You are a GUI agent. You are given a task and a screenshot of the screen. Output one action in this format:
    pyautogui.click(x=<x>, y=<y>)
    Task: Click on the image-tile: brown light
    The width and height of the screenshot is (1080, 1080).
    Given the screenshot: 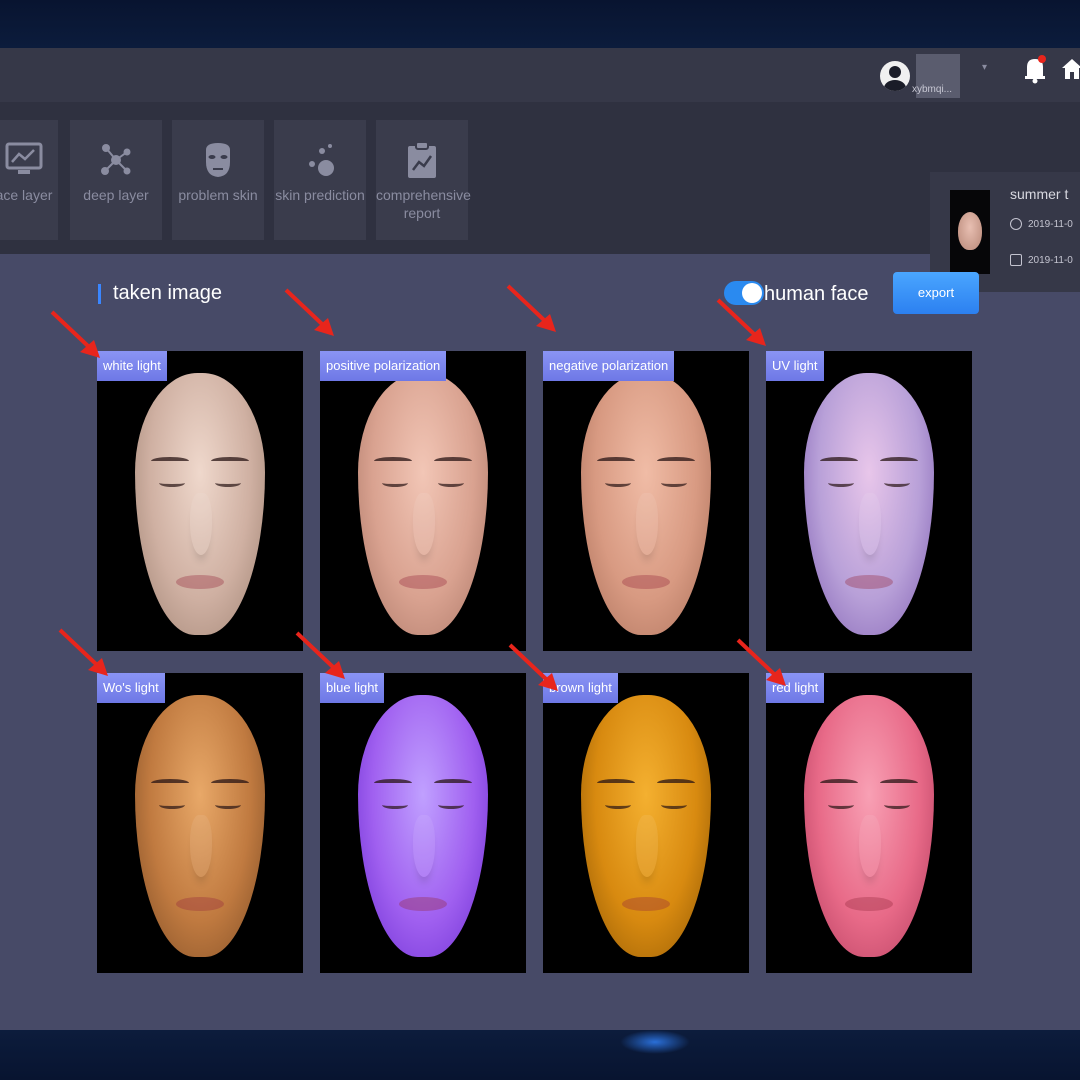 What is the action you would take?
    pyautogui.click(x=646, y=823)
    